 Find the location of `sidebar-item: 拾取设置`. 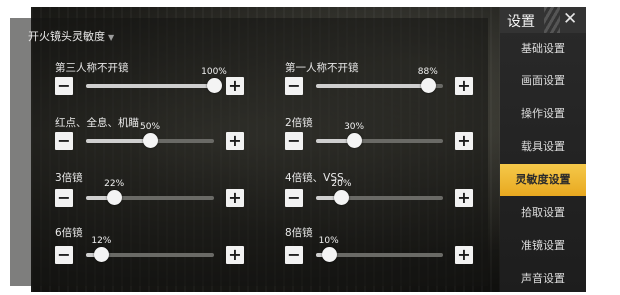

sidebar-item: 拾取设置 is located at coordinates (543, 213).